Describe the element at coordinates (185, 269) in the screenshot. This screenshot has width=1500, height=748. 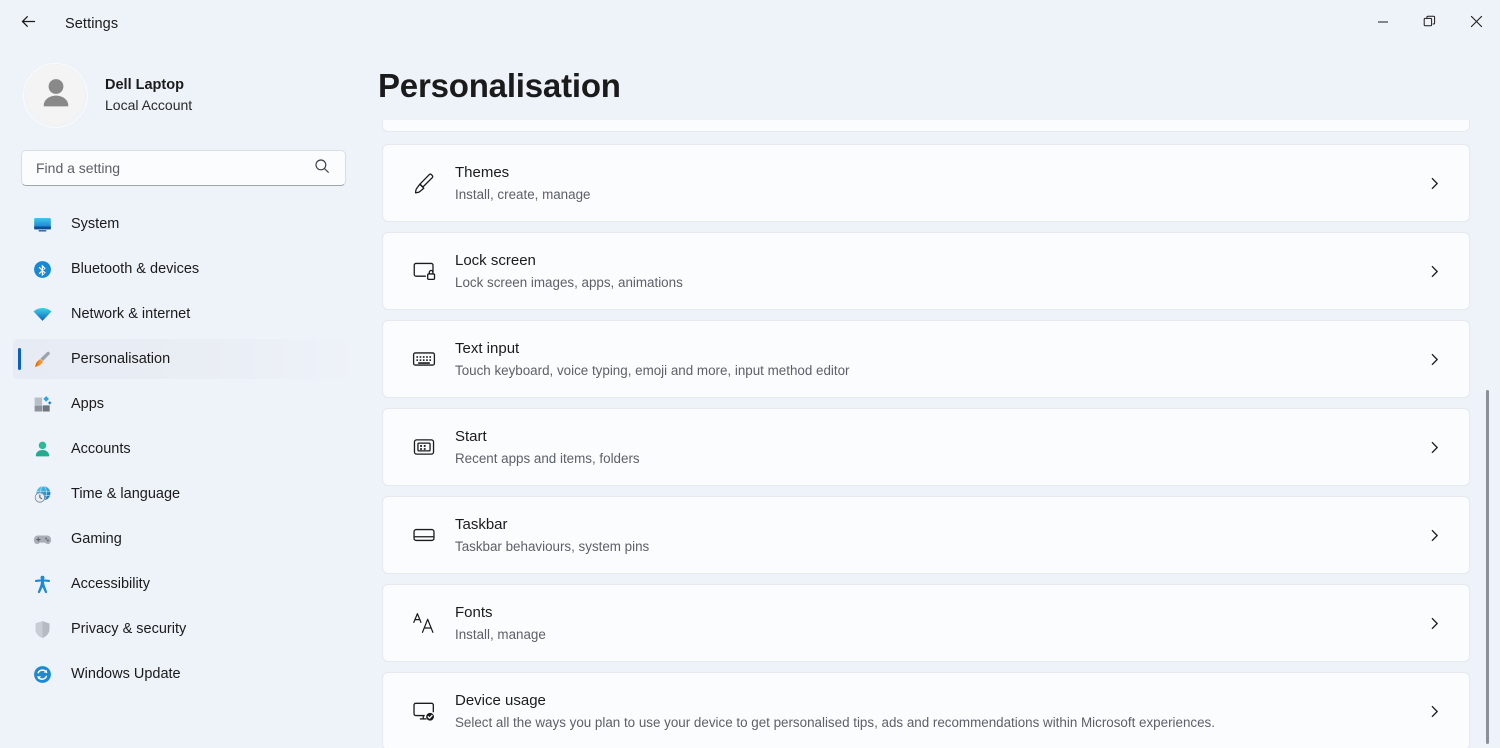
I see `sidebar-item-bluetooth-devices: Bluetooth & devices` at that location.